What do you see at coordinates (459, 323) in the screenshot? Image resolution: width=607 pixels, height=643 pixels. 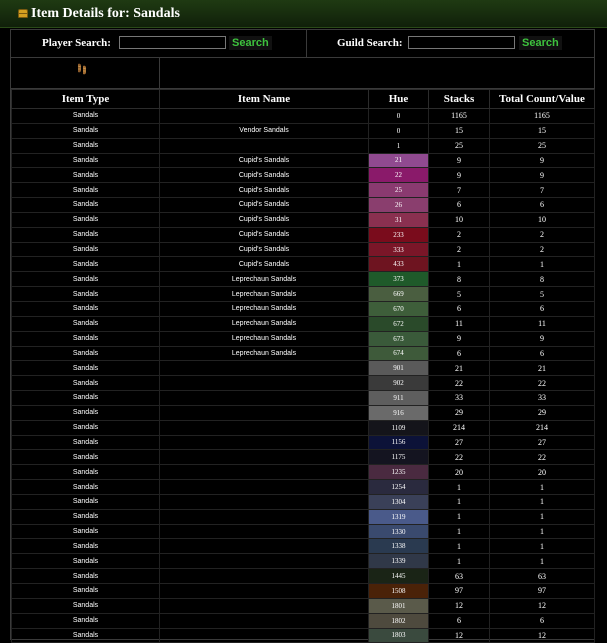 I see `stacks-cell: 11` at bounding box center [459, 323].